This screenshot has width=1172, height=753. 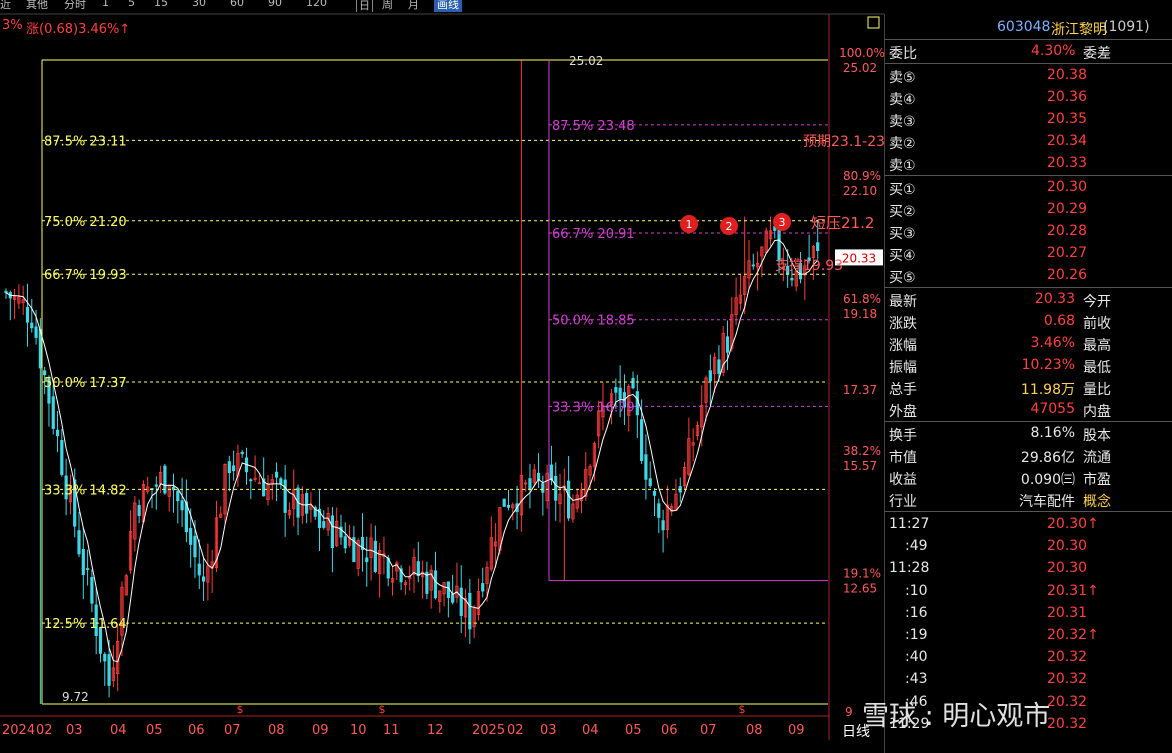 What do you see at coordinates (1028, 27) in the screenshot?
I see `stock-header: 603048 浙江黎明 (1091)` at bounding box center [1028, 27].